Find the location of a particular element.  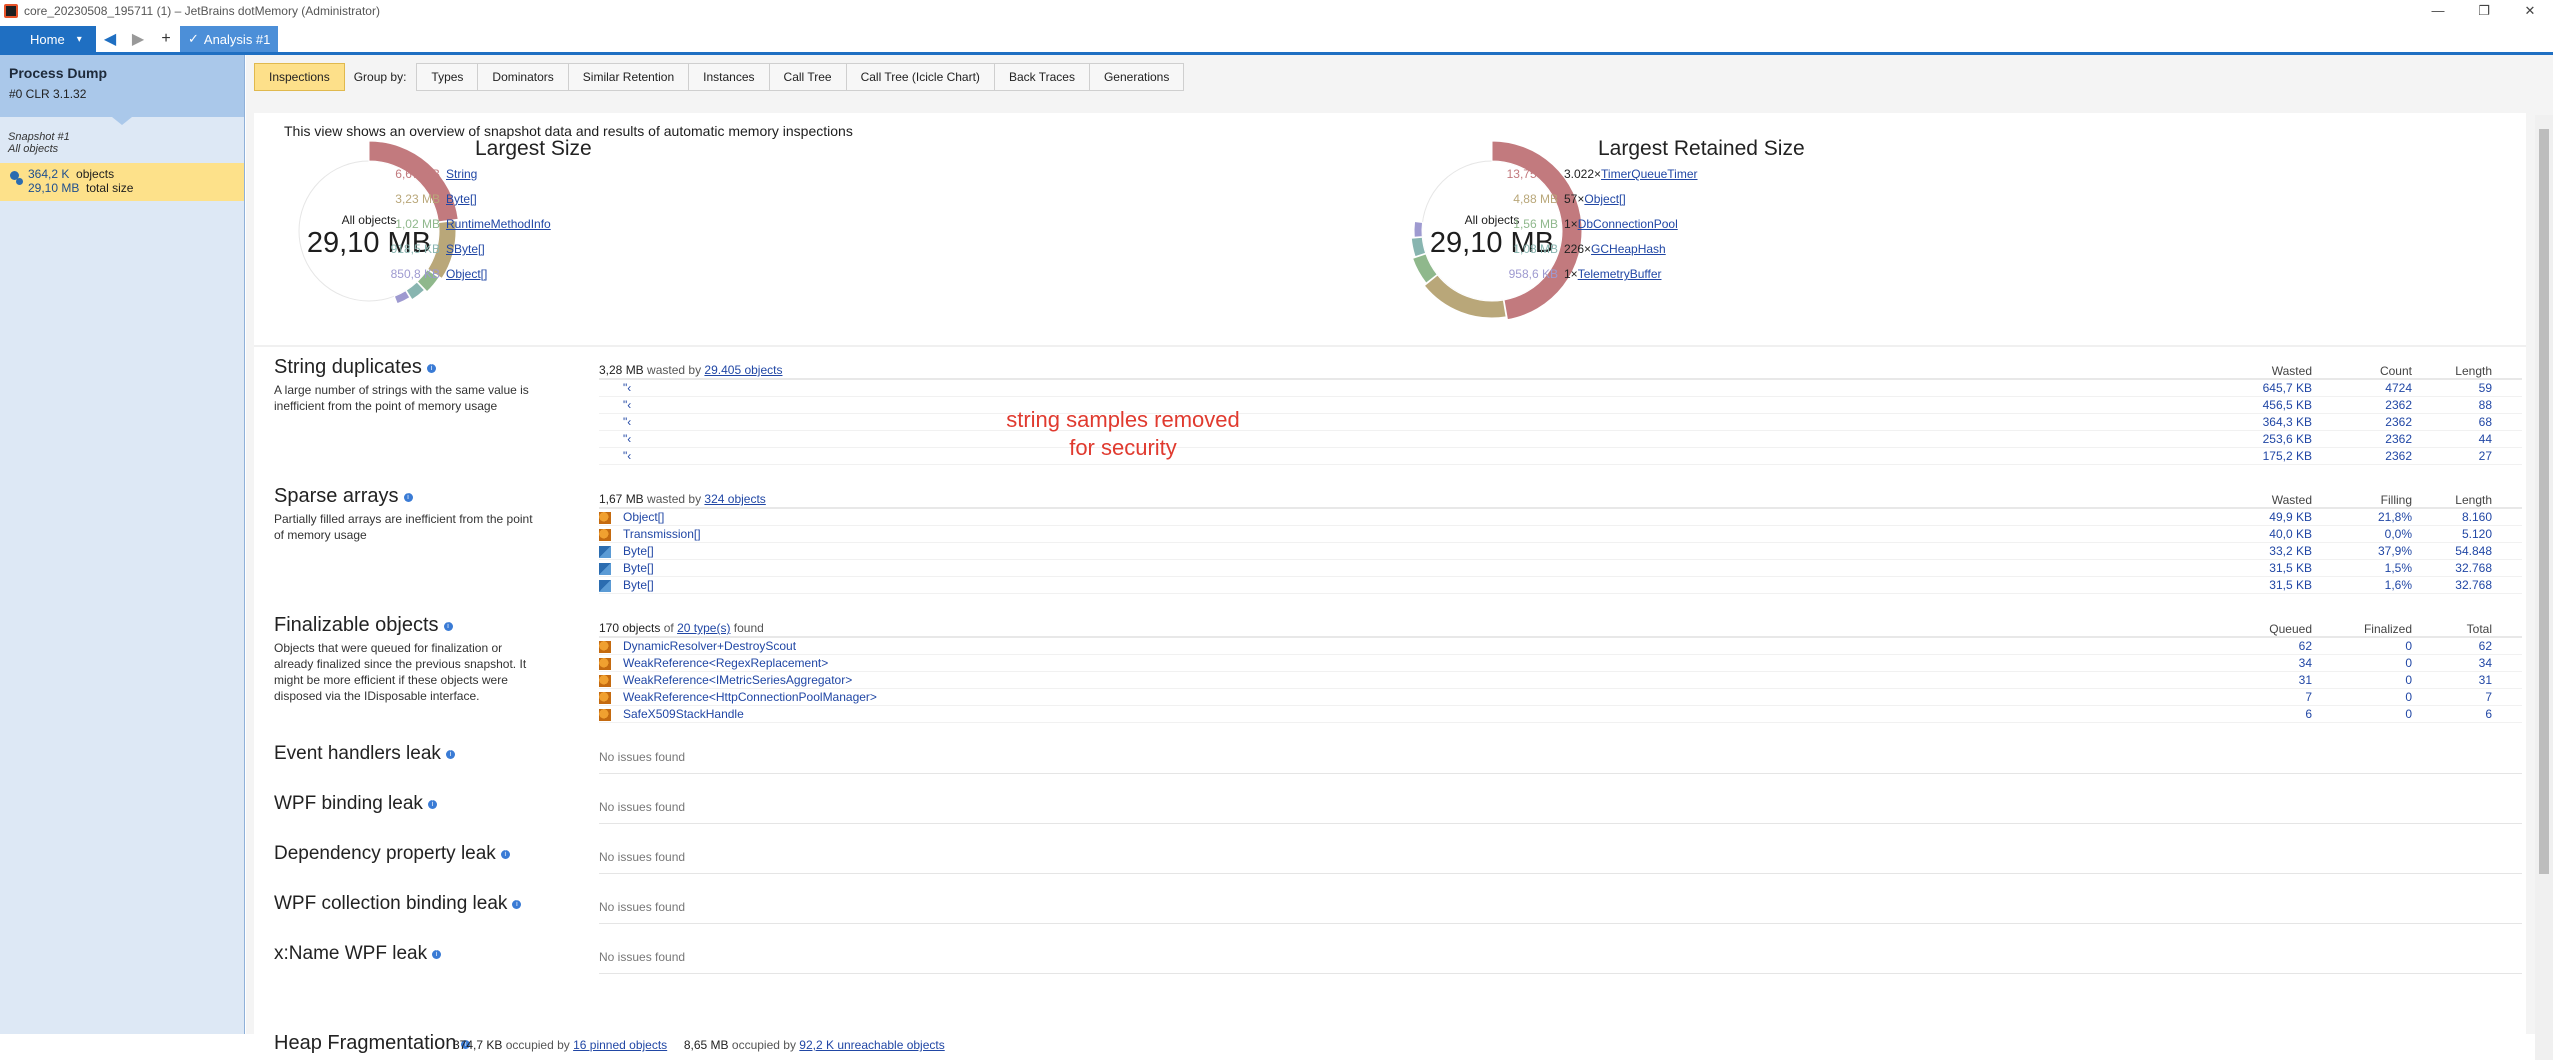

legend-item: 1,56 MB 1× DbConnectionPool is located at coordinates (1601, 229).